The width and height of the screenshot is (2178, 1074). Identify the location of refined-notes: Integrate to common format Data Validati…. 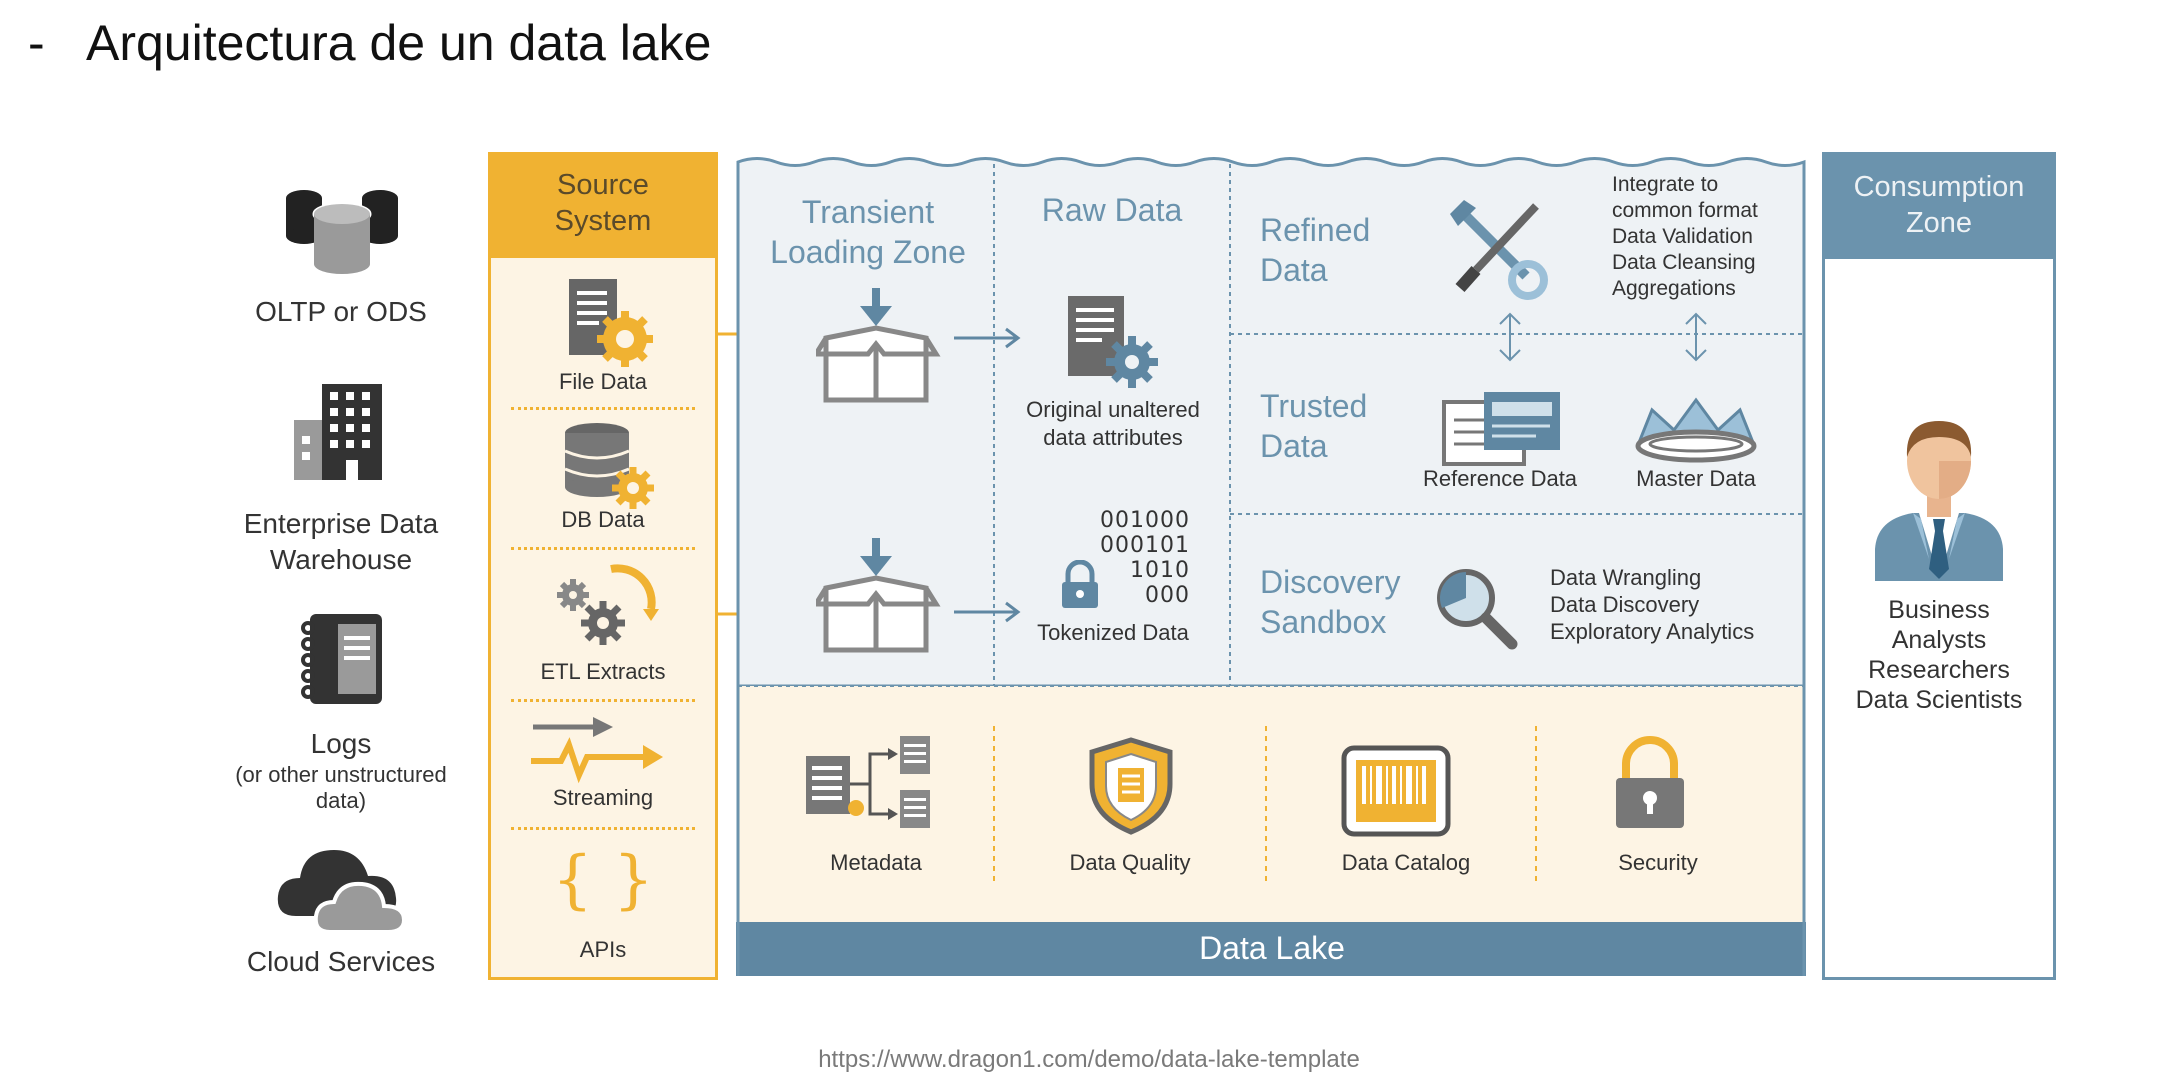
(1685, 236).